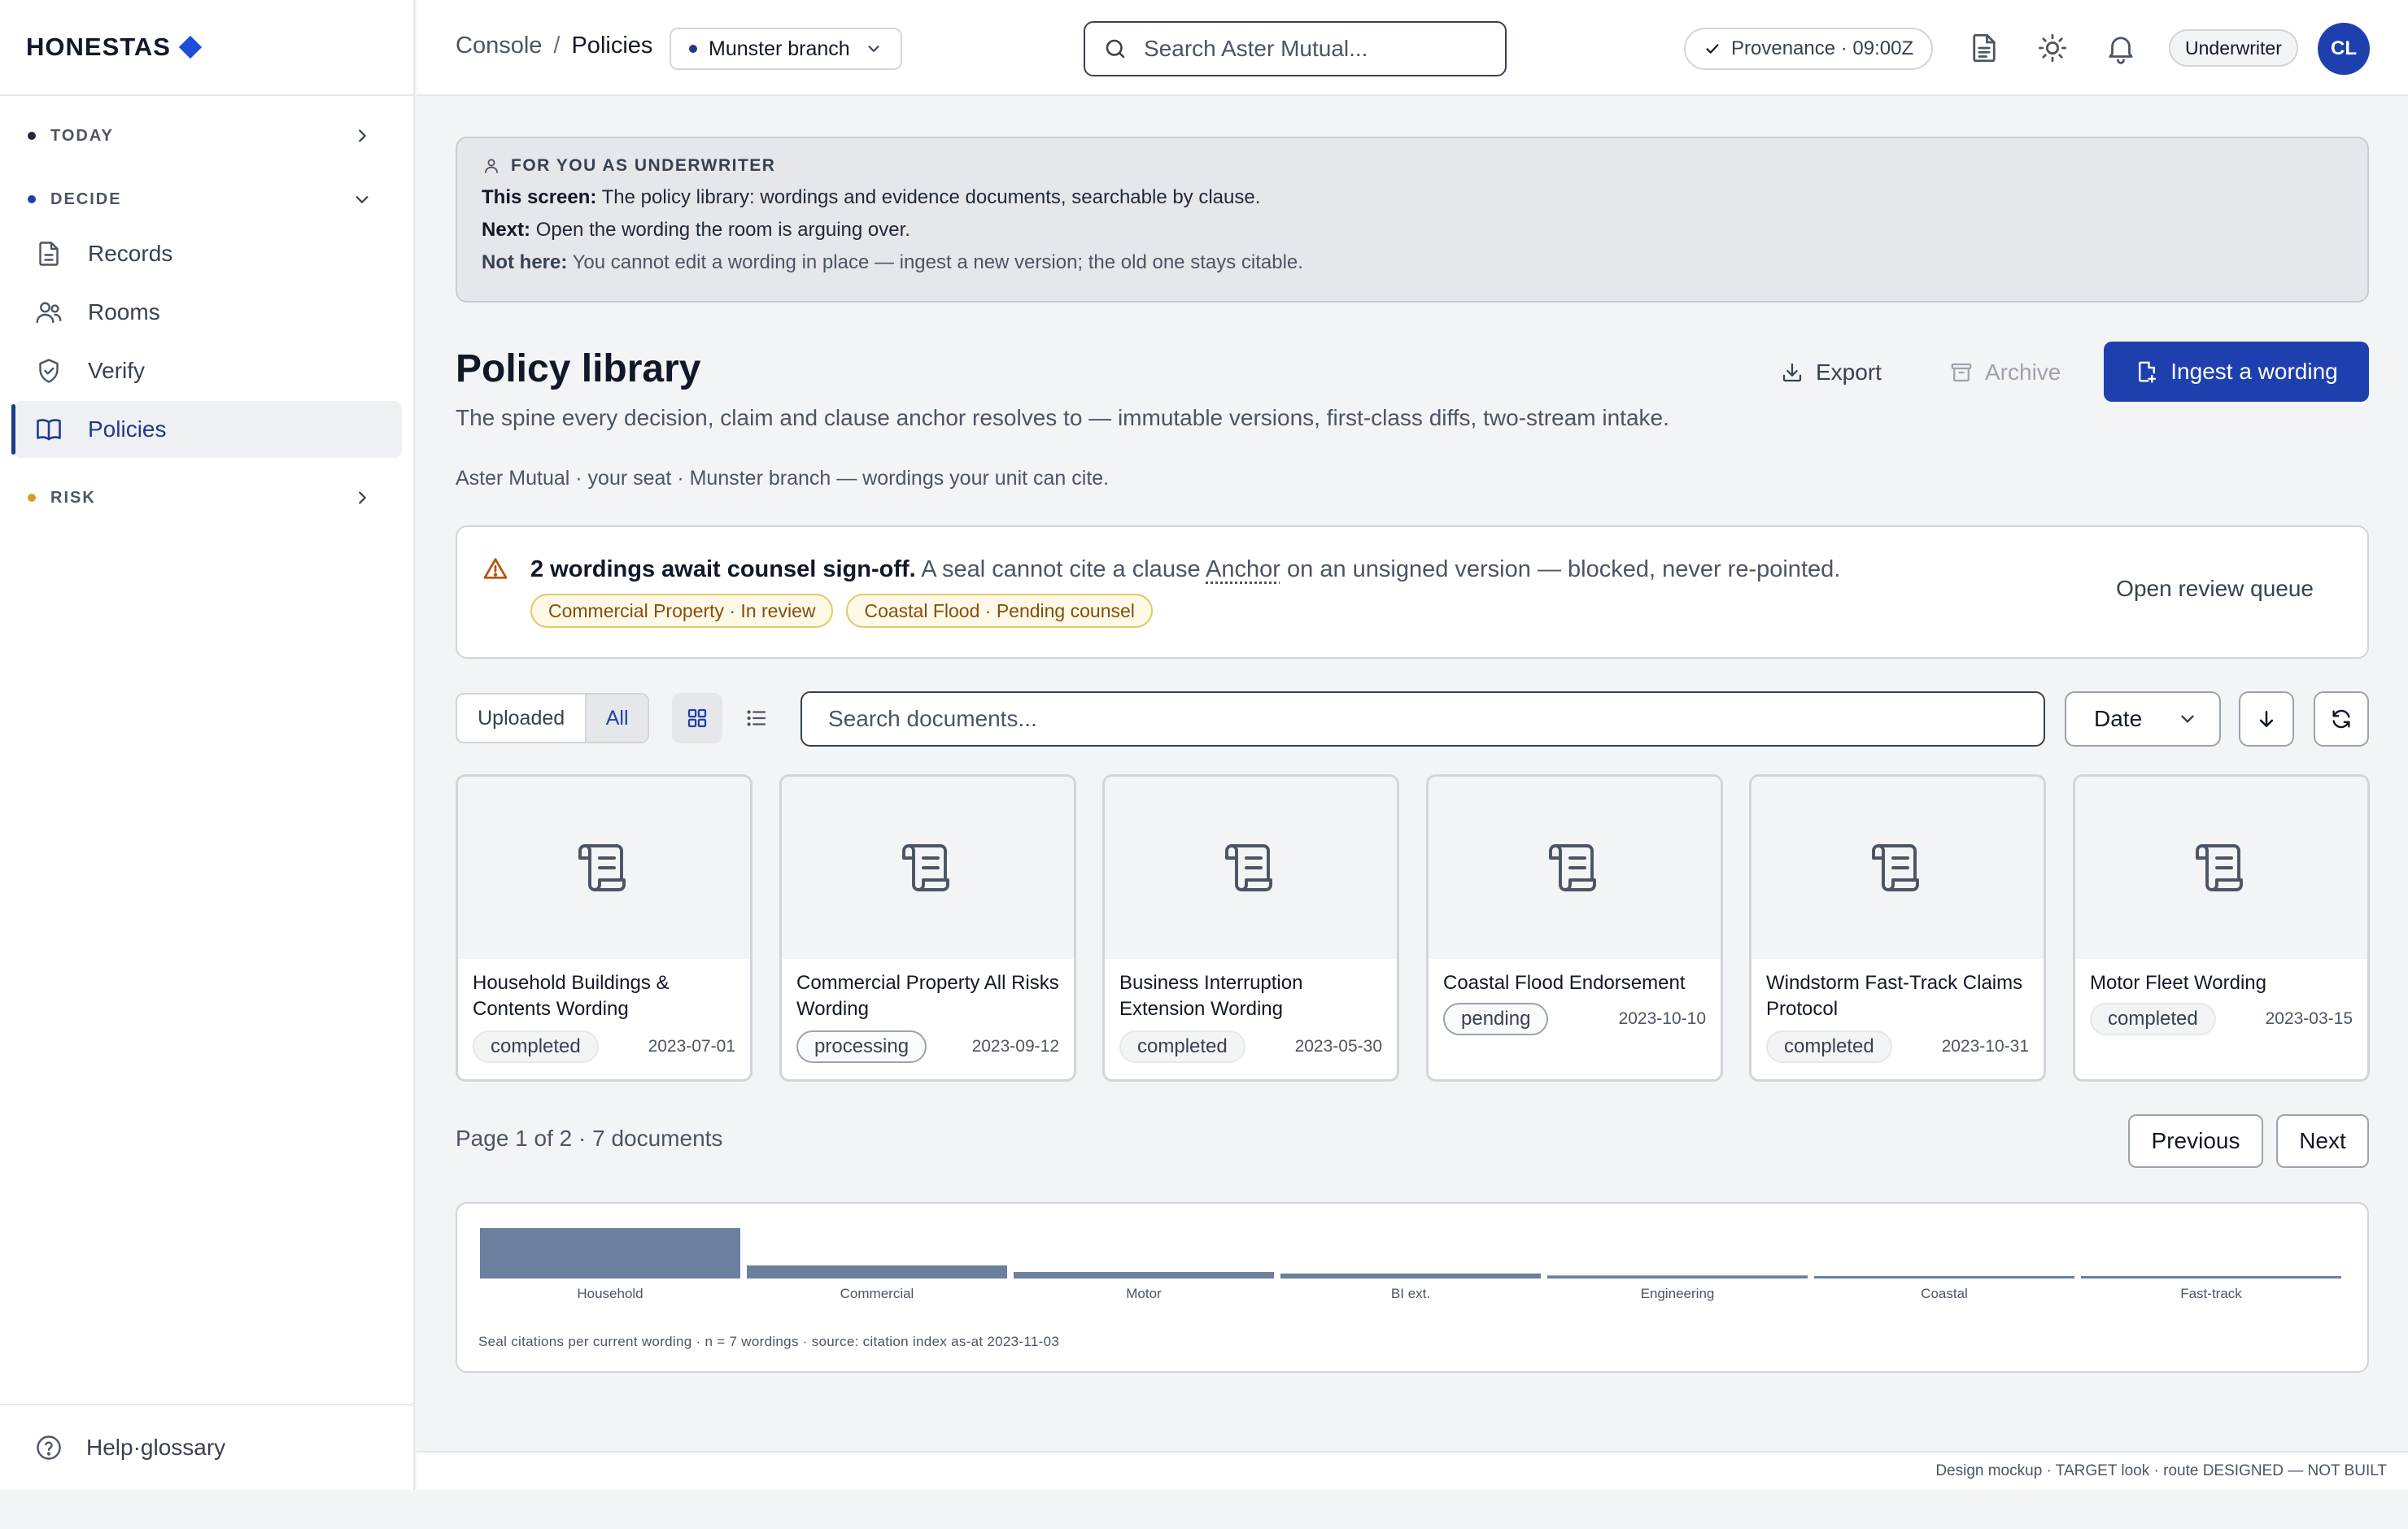 This screenshot has width=2408, height=1529. I want to click on sidebar-item-records: Records, so click(208, 253).